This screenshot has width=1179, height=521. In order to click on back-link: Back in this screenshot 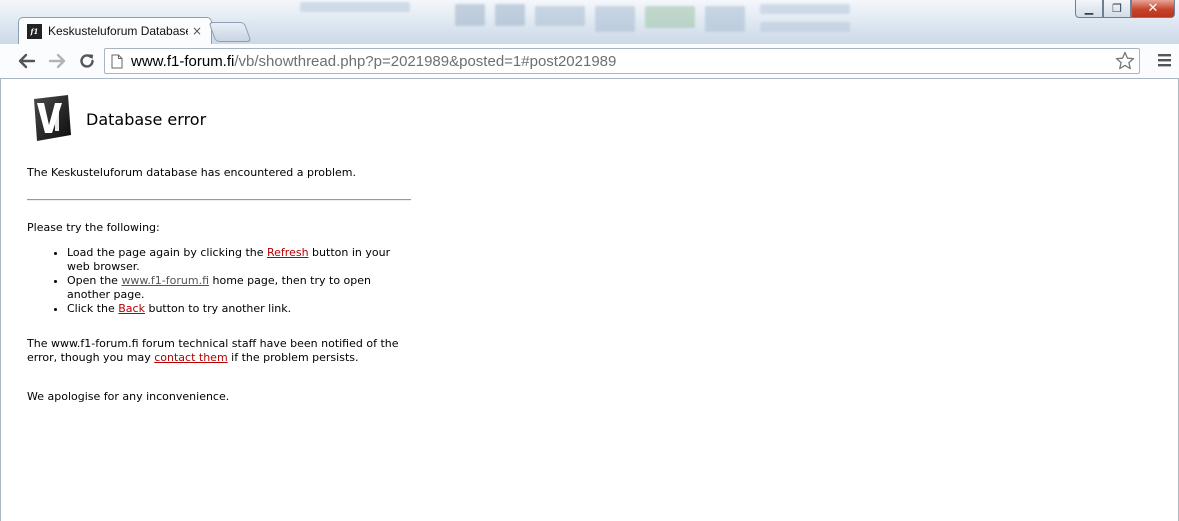, I will do `click(131, 308)`.